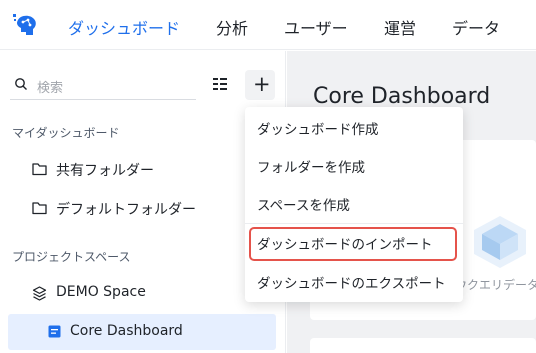 The image size is (536, 353). What do you see at coordinates (495, 285) in the screenshot?
I see `card-caption: ウクエリデータ` at bounding box center [495, 285].